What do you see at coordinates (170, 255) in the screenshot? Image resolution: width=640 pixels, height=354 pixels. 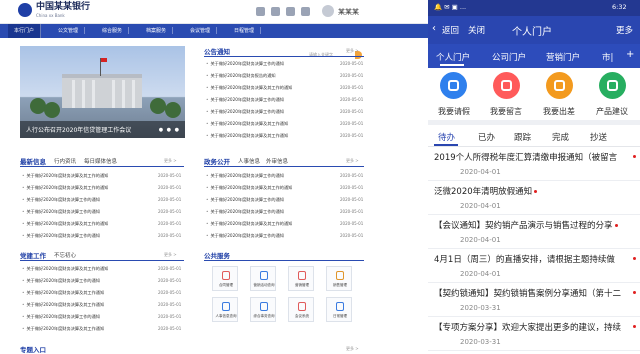 I see `party-more: 更多 >` at bounding box center [170, 255].